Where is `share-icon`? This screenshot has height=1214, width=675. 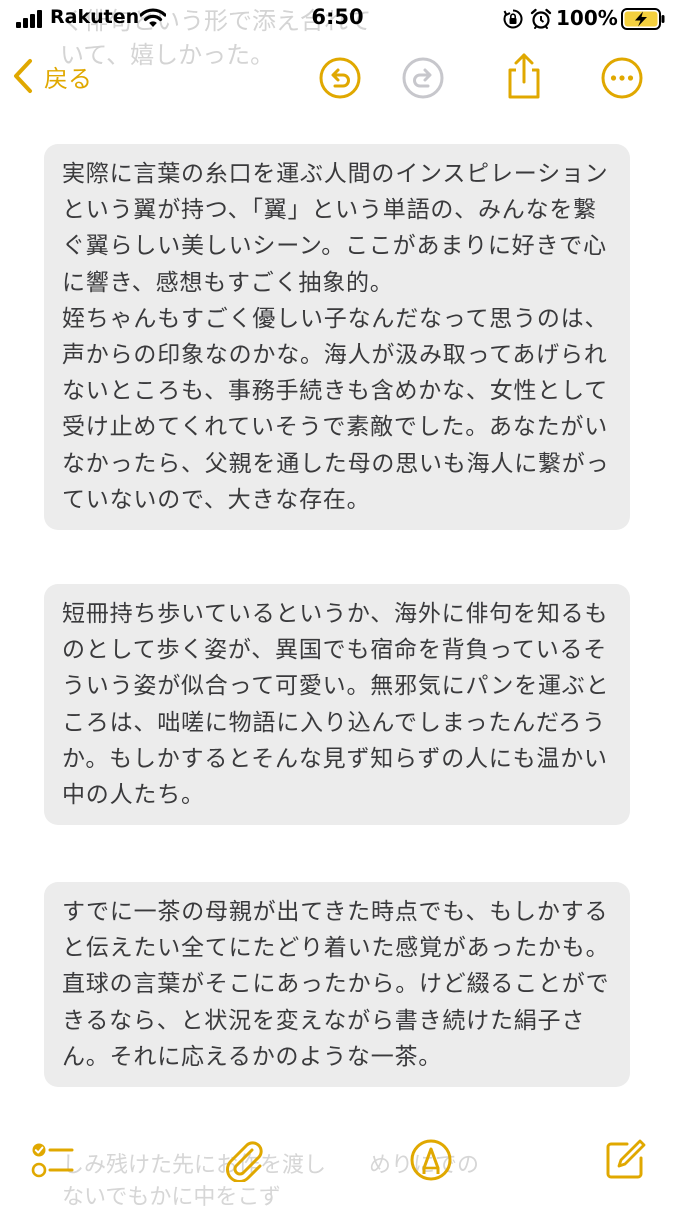 share-icon is located at coordinates (524, 76).